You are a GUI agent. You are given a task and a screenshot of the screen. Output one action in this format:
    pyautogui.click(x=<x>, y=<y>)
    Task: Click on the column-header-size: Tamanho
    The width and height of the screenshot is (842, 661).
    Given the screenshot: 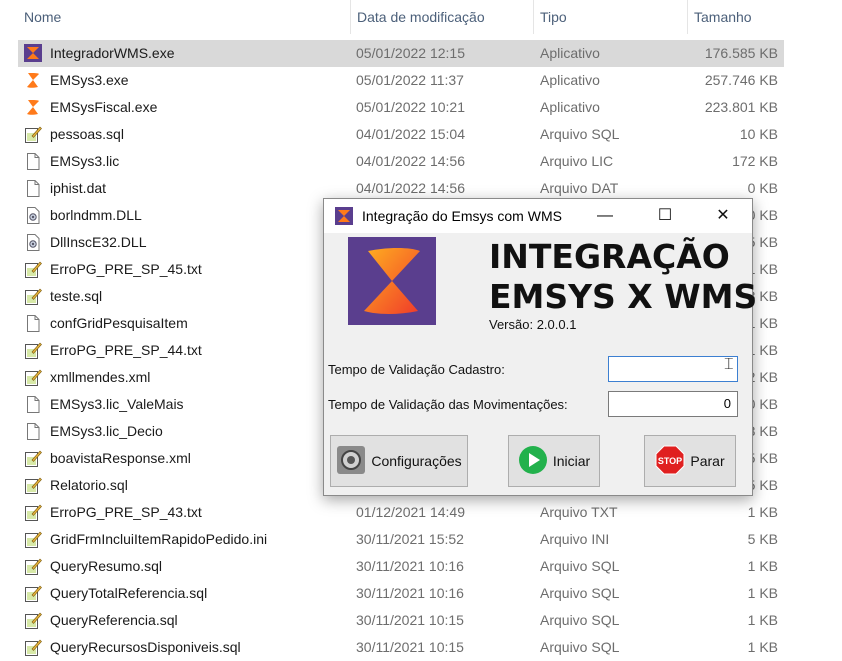 What is the action you would take?
    pyautogui.click(x=737, y=17)
    